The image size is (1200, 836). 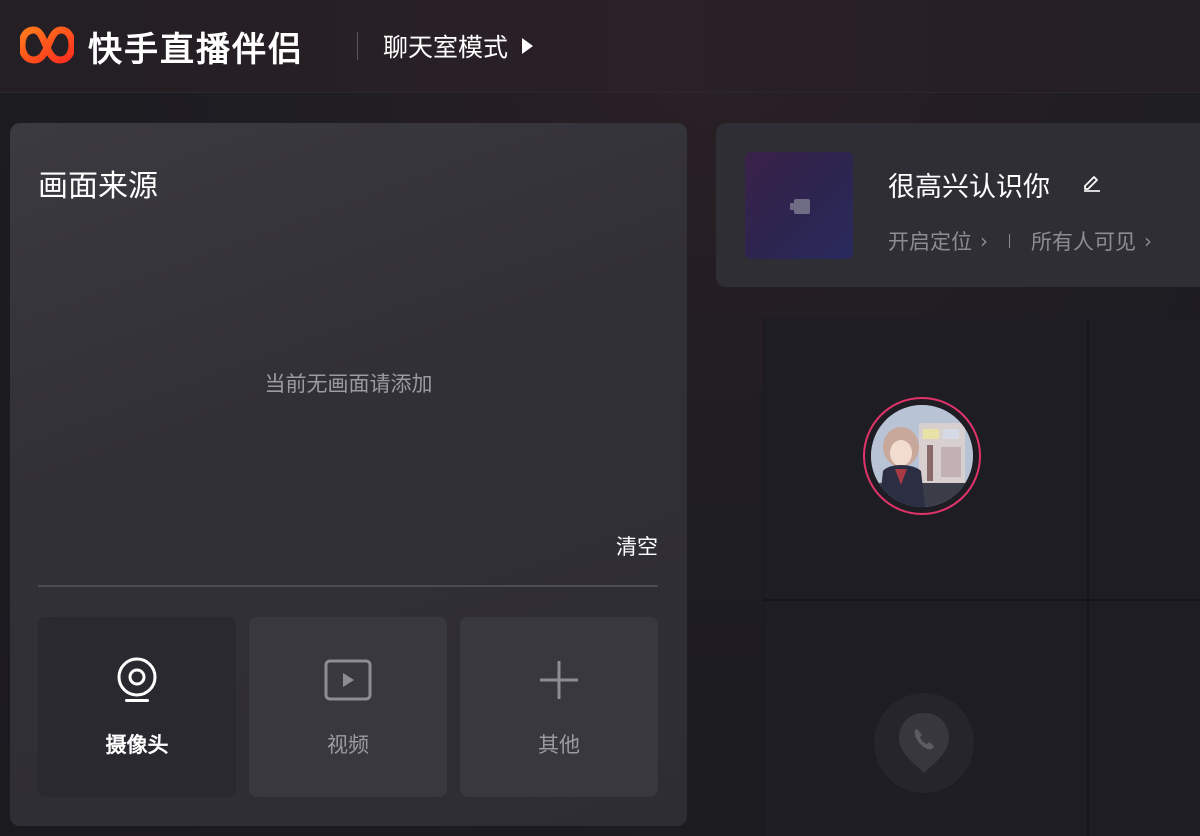 I want to click on clear-button: 清空, so click(x=637, y=546).